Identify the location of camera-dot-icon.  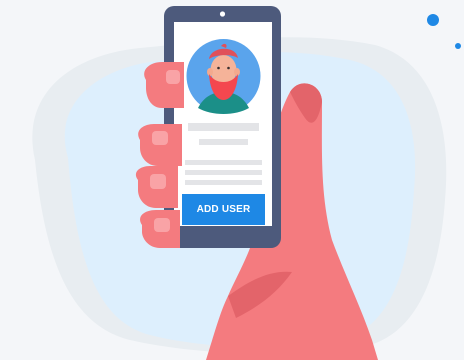
(222, 14).